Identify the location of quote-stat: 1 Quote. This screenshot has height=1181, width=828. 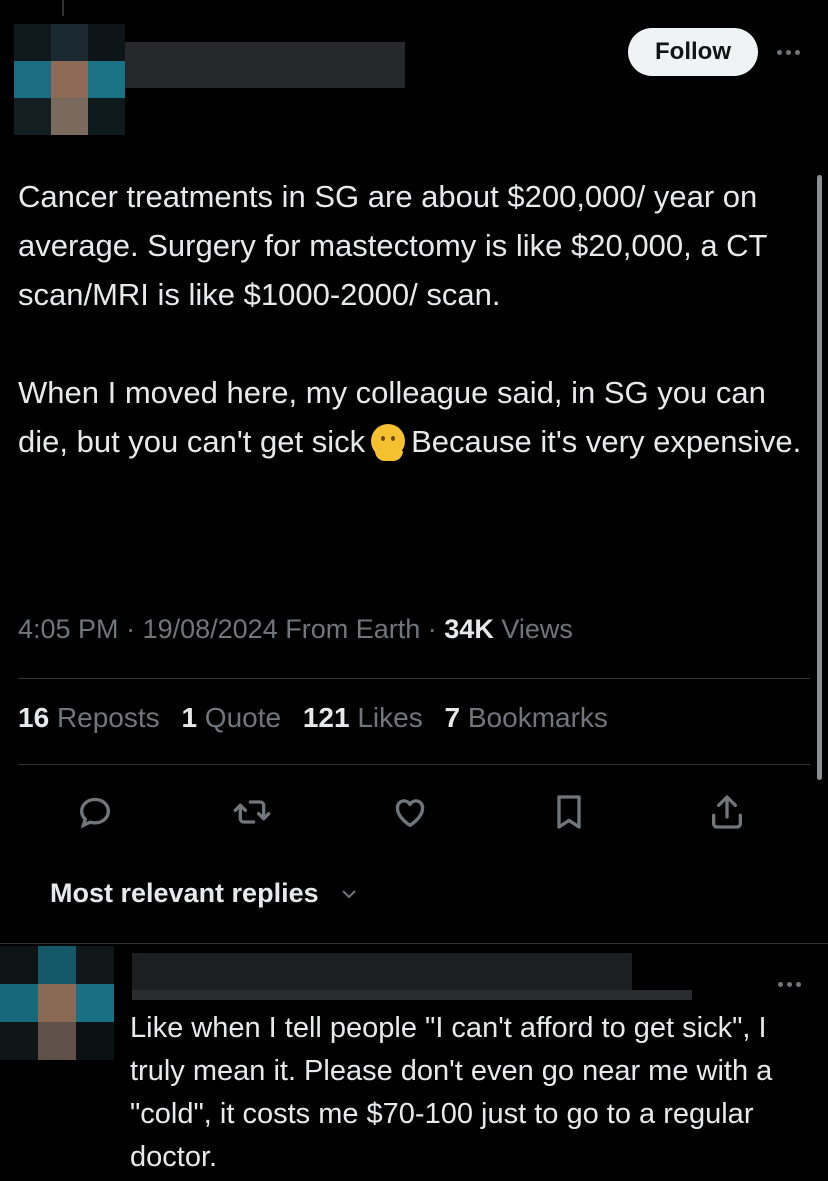
(231, 717).